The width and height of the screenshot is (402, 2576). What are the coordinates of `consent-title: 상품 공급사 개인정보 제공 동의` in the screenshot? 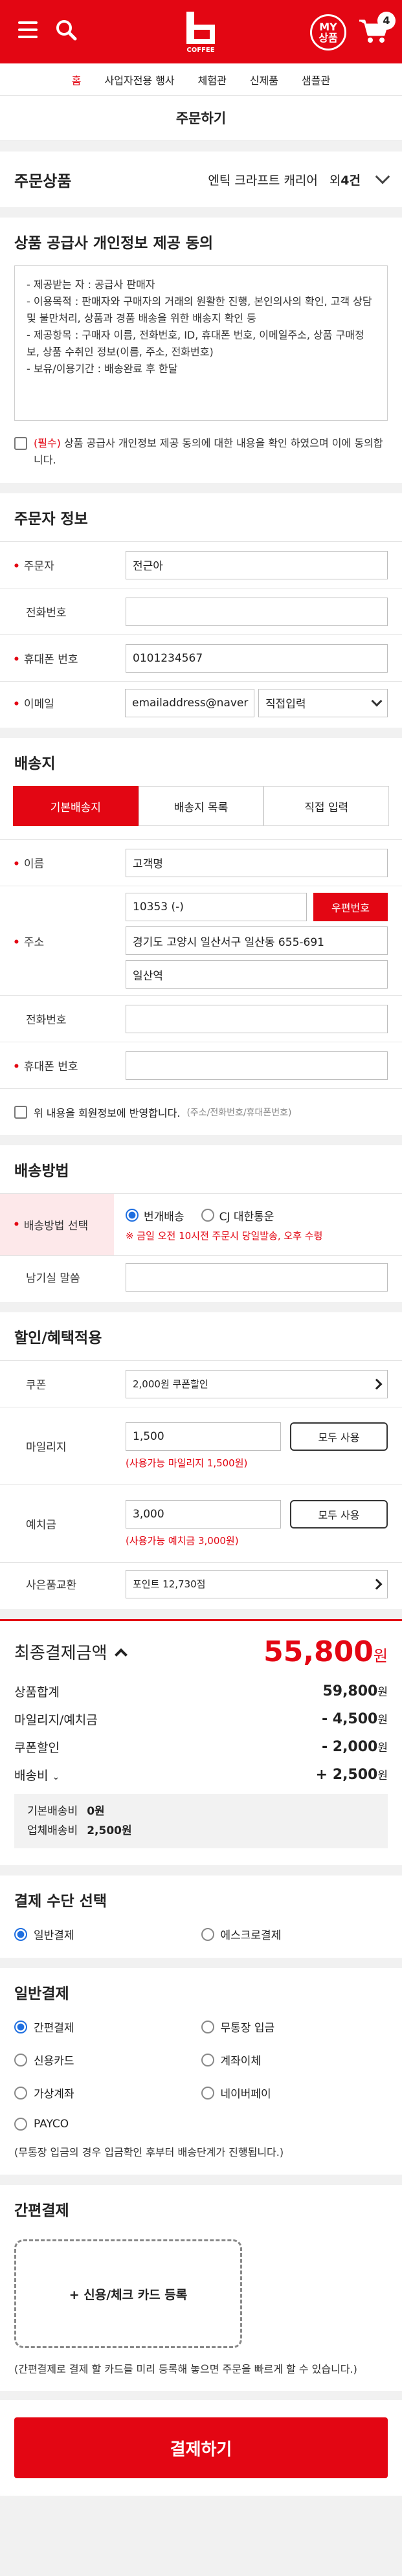 It's located at (114, 243).